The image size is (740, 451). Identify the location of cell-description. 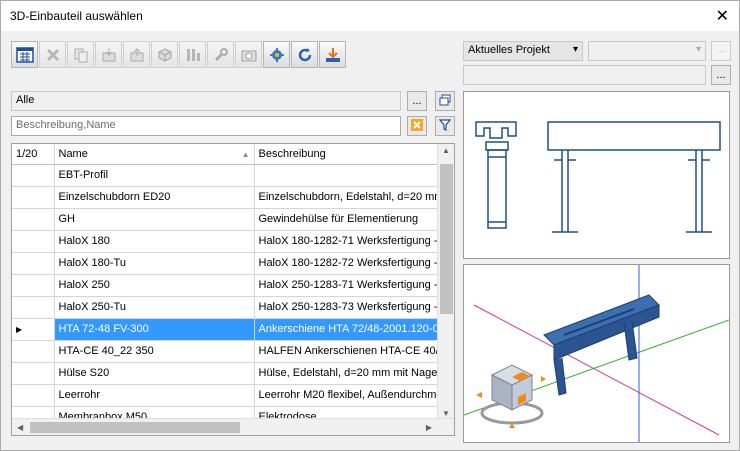
(346, 175).